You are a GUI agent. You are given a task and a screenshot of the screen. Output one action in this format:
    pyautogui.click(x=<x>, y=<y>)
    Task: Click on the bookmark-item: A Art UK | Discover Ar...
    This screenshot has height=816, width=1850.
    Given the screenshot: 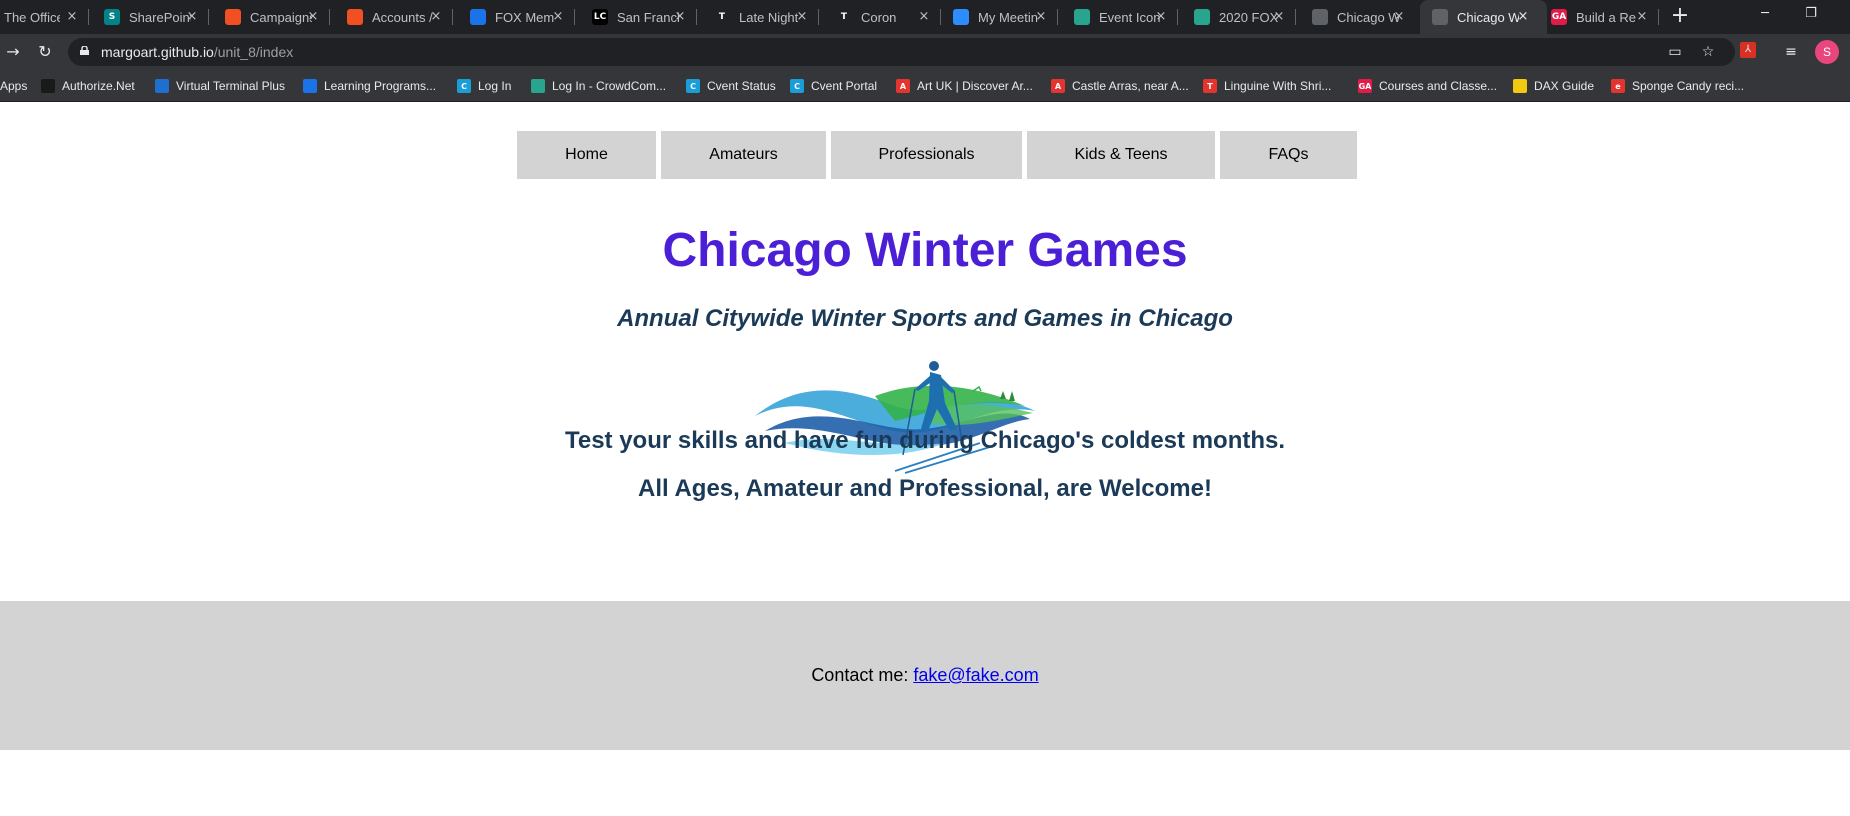 What is the action you would take?
    pyautogui.click(x=964, y=86)
    